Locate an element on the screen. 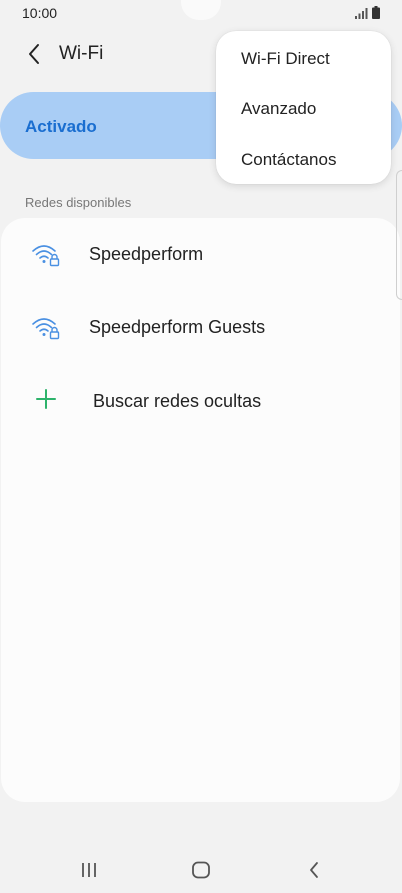 The height and width of the screenshot is (893, 402). find-hidden-networks-label: Buscar redes ocultas is located at coordinates (177, 401).